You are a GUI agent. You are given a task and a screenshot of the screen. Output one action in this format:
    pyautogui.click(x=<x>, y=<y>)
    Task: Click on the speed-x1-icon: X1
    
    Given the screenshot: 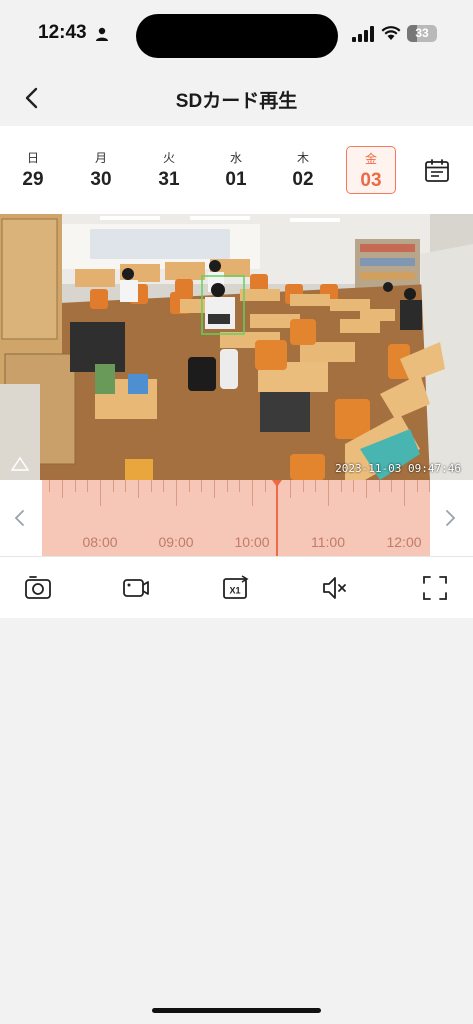 What is the action you would take?
    pyautogui.click(x=236, y=587)
    